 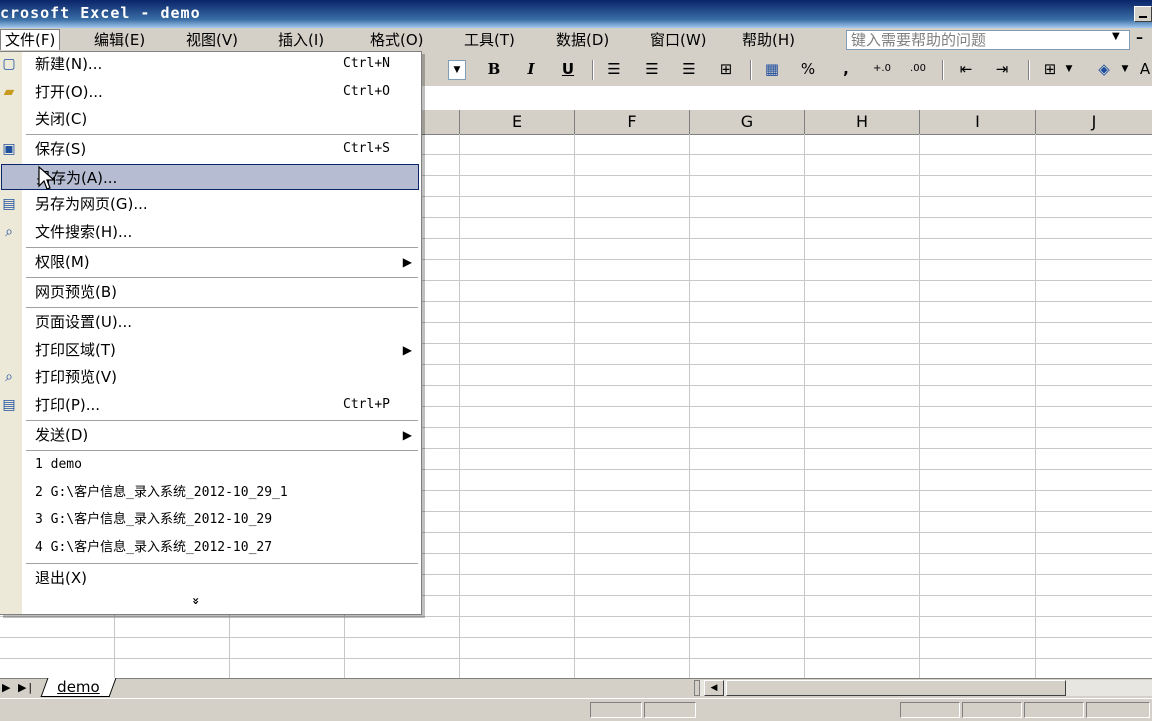 I want to click on menu-insert: 插入(I), so click(x=301, y=40).